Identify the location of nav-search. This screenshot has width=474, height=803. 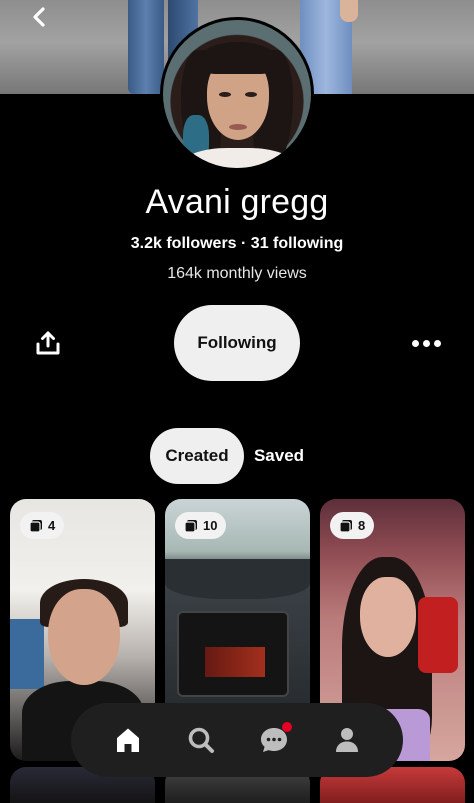
(201, 740).